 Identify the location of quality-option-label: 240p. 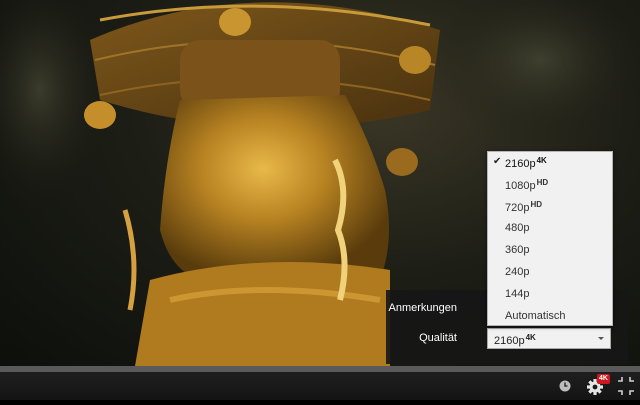
(517, 272).